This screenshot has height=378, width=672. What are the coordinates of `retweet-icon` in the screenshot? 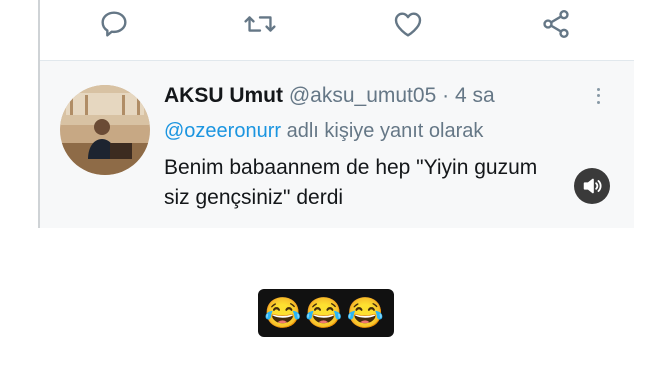 It's located at (260, 24).